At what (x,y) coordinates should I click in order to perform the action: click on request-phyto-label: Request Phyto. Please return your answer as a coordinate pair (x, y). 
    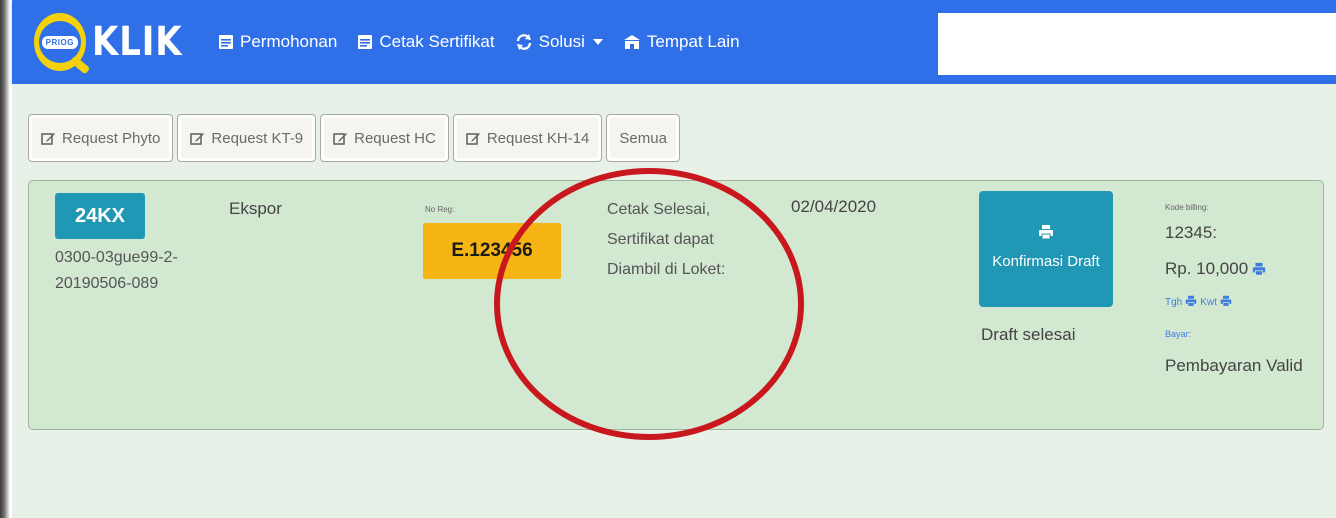
    Looking at the image, I should click on (111, 138).